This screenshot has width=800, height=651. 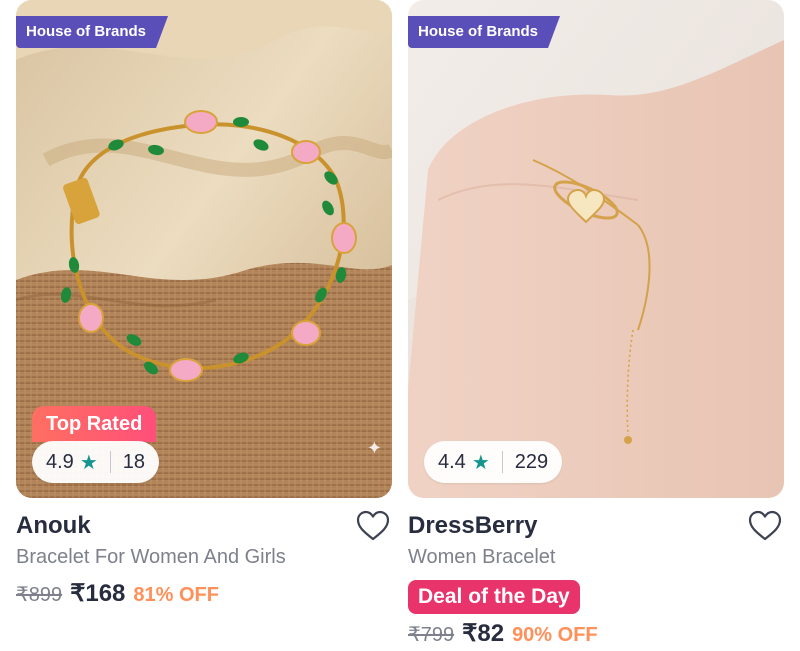 I want to click on price-row: ₹799 ₹82 90% OFF, so click(x=596, y=634).